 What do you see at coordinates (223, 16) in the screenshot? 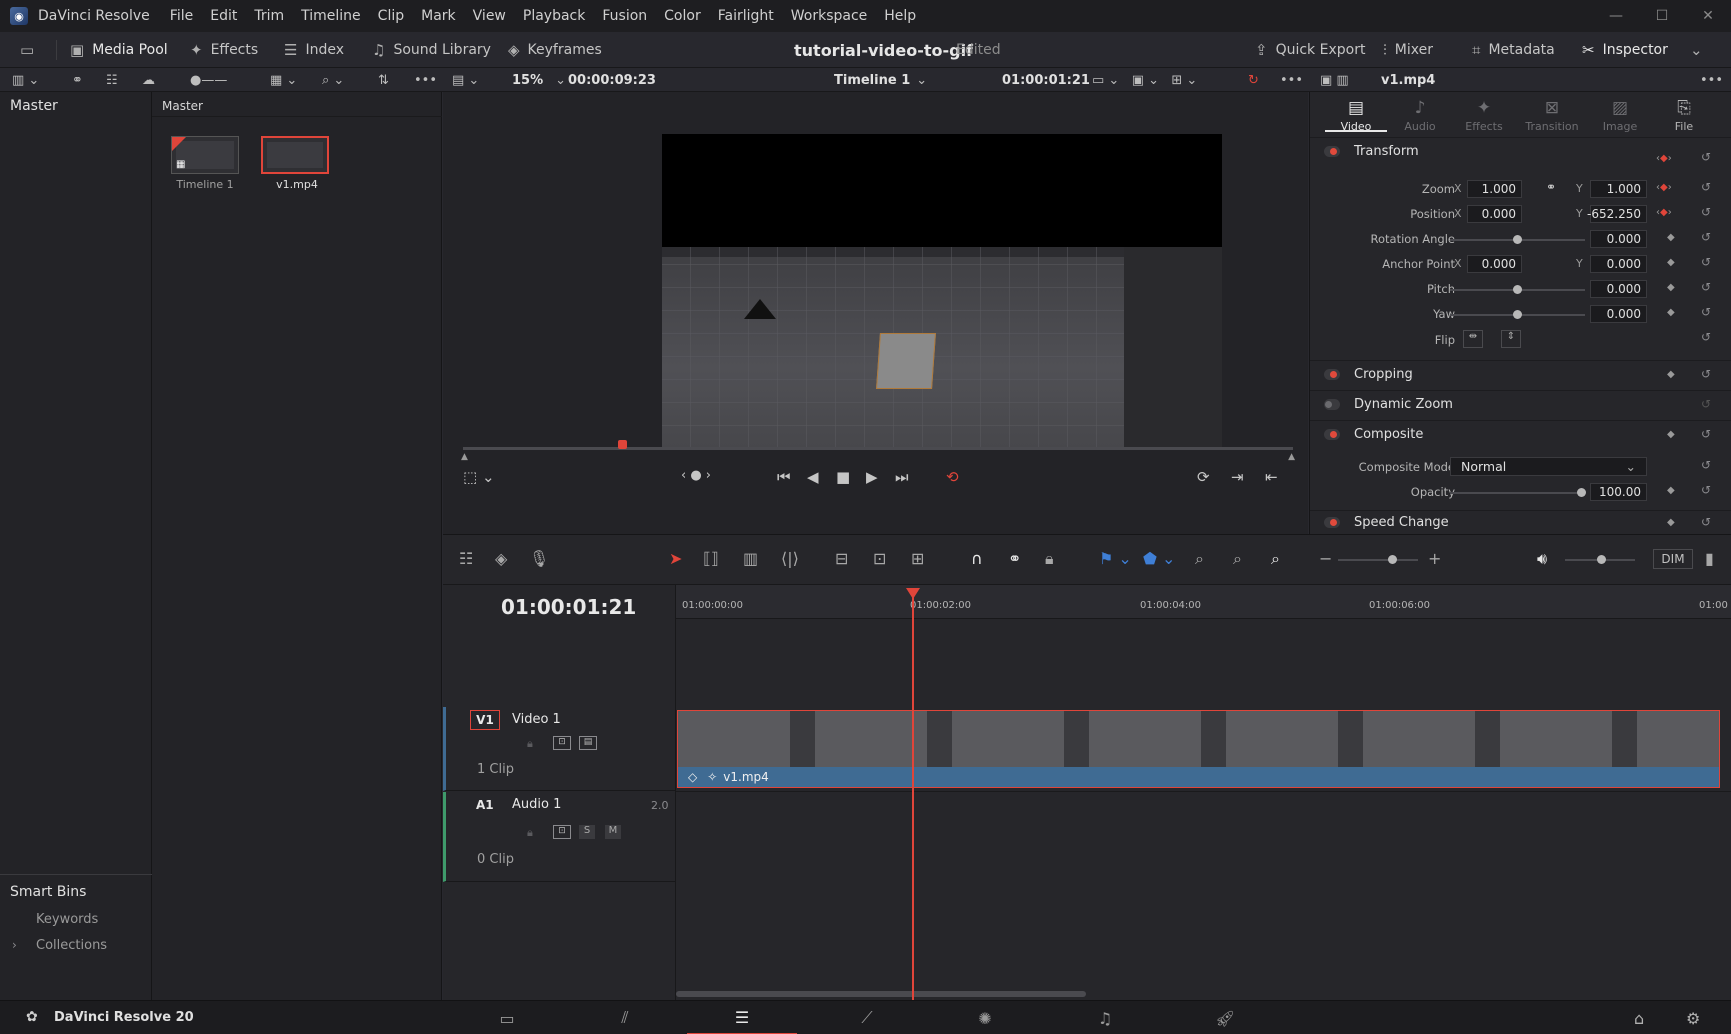
I see `menu-edit: Edit` at bounding box center [223, 16].